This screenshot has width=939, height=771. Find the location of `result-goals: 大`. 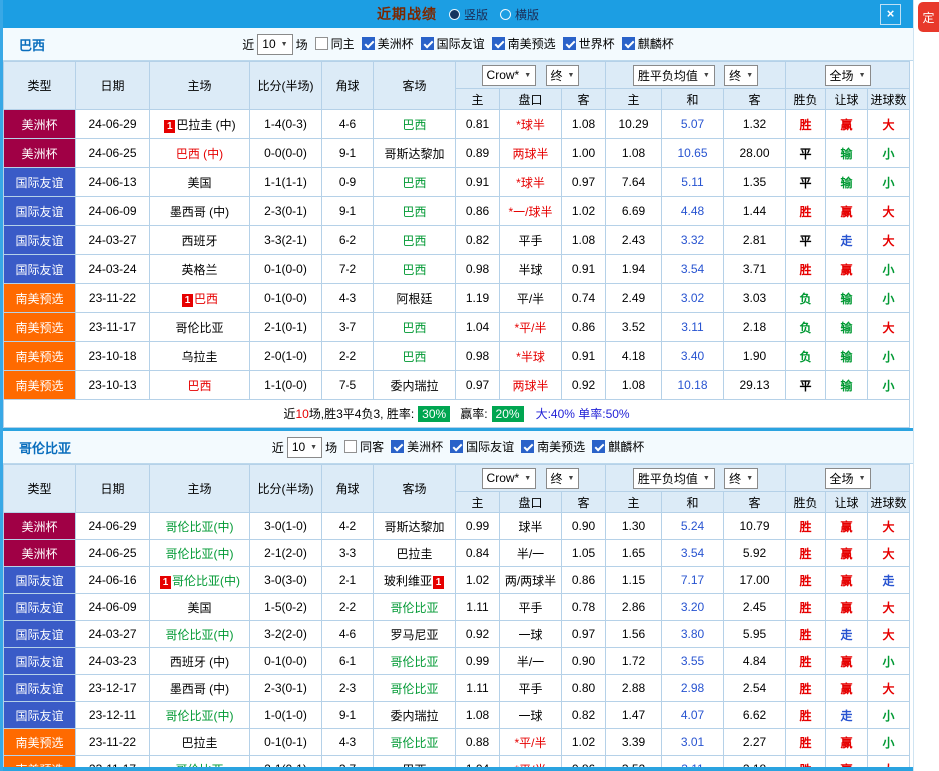

result-goals: 大 is located at coordinates (889, 124).